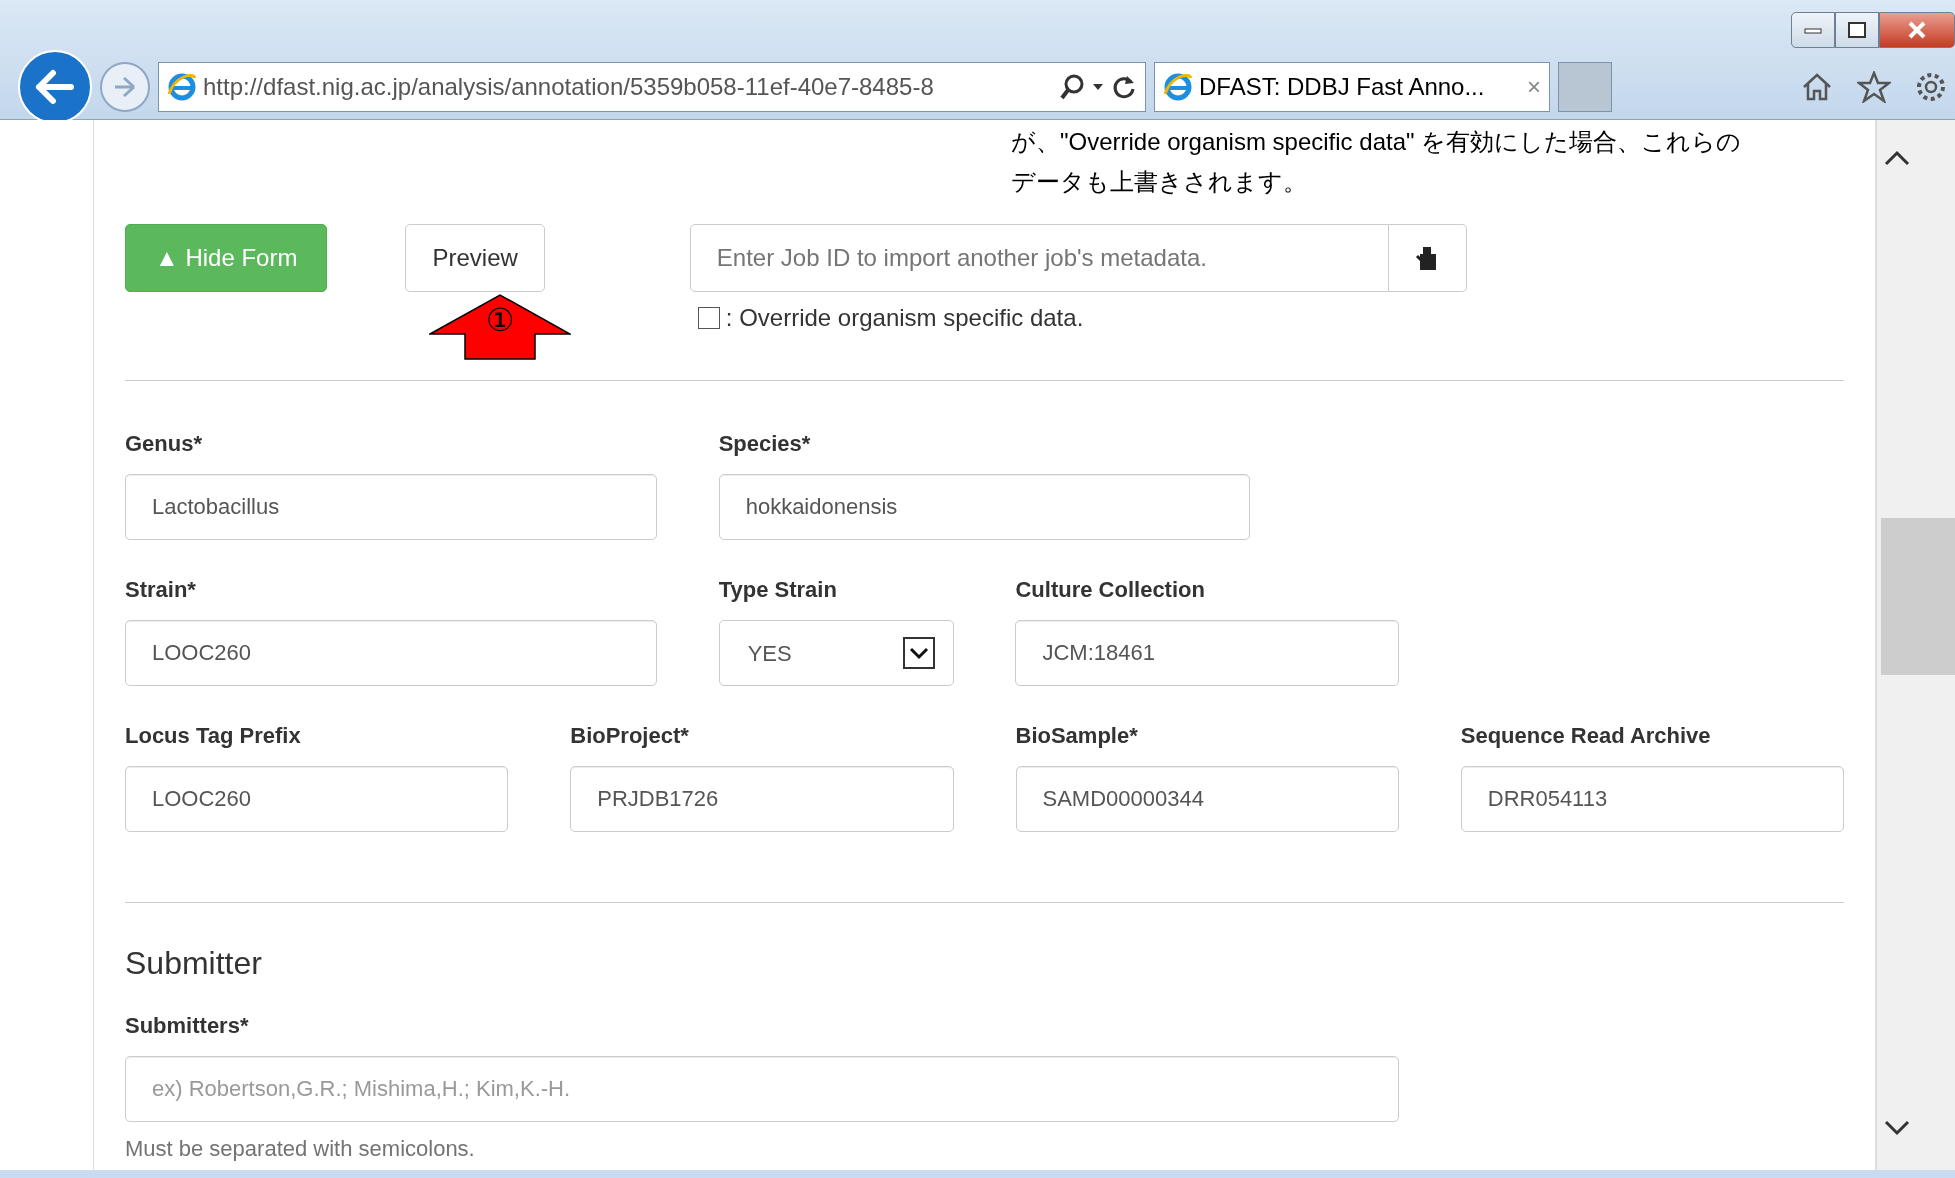 The height and width of the screenshot is (1178, 1955). I want to click on field-label: Strain*, so click(161, 590).